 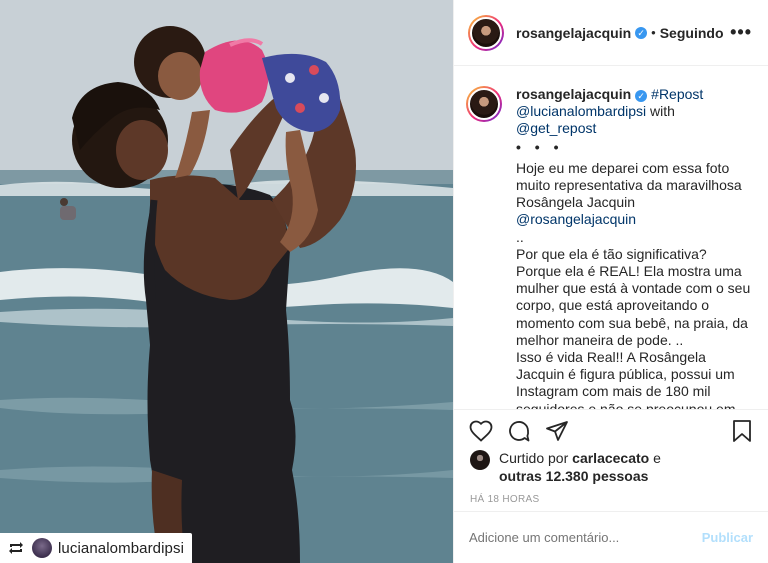 What do you see at coordinates (540, 146) in the screenshot?
I see `caption-dots: • • •` at bounding box center [540, 146].